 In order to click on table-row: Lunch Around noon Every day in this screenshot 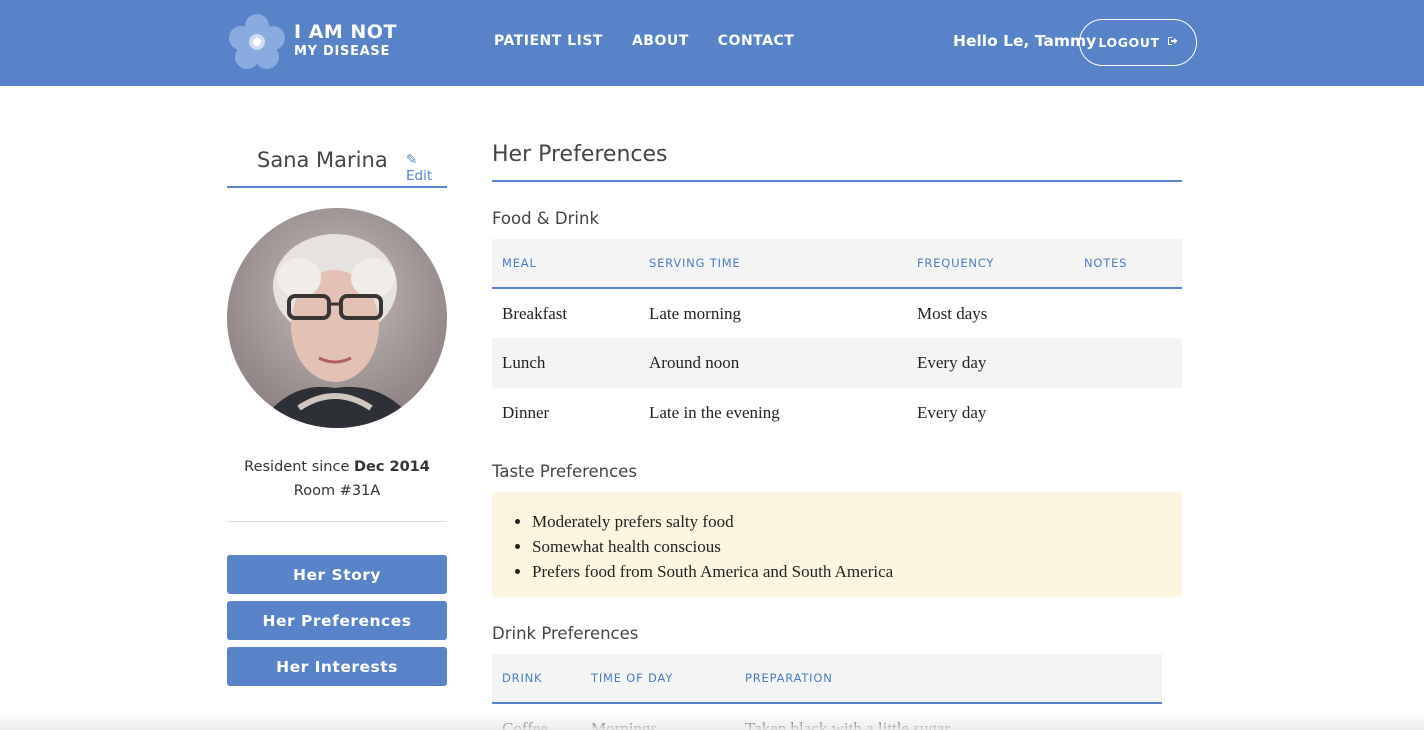, I will do `click(837, 363)`.